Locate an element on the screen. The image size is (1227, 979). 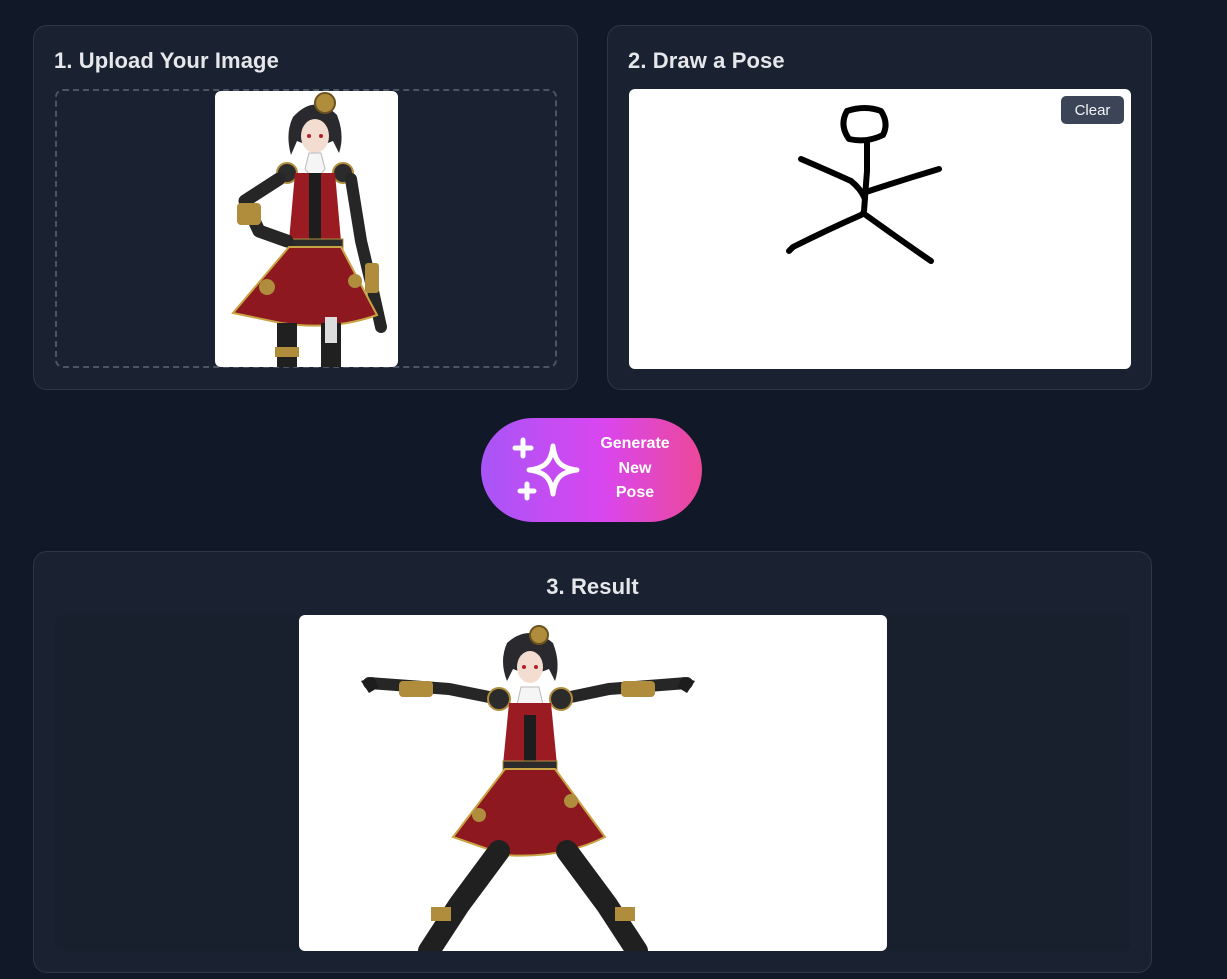
sparkle-icon is located at coordinates (546, 469).